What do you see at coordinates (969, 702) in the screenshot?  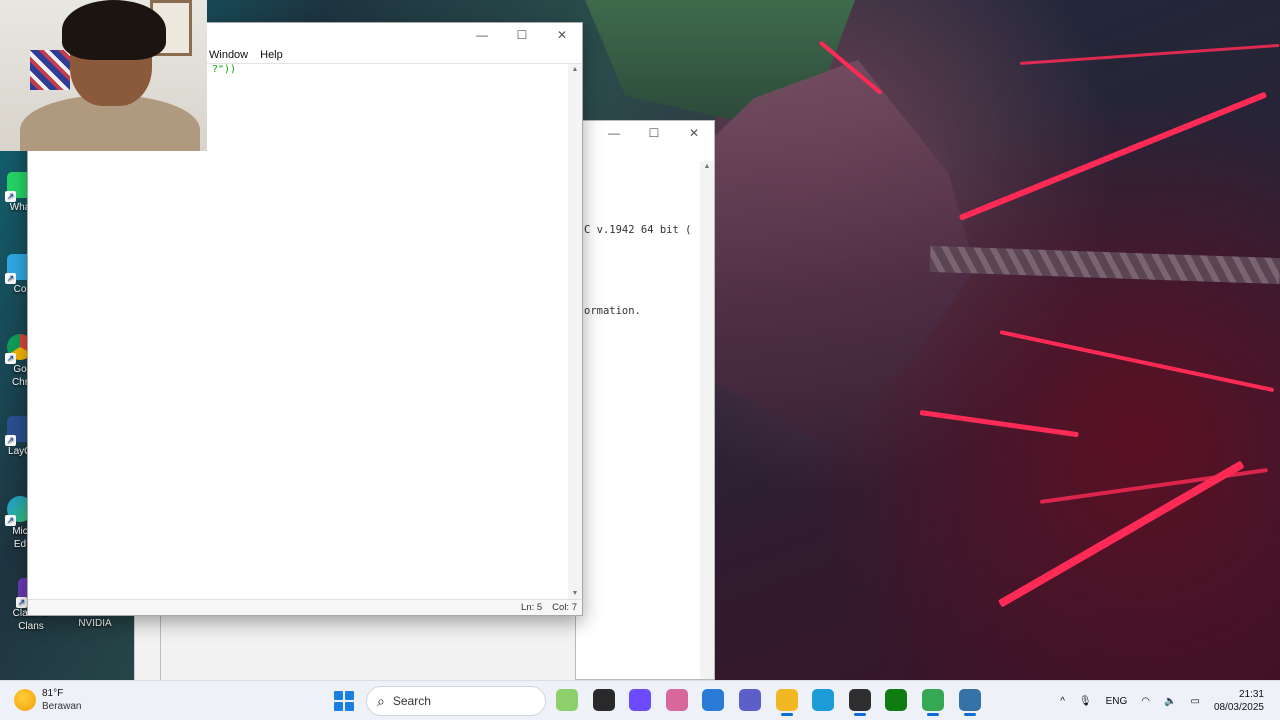 I see `python-idle-icon` at bounding box center [969, 702].